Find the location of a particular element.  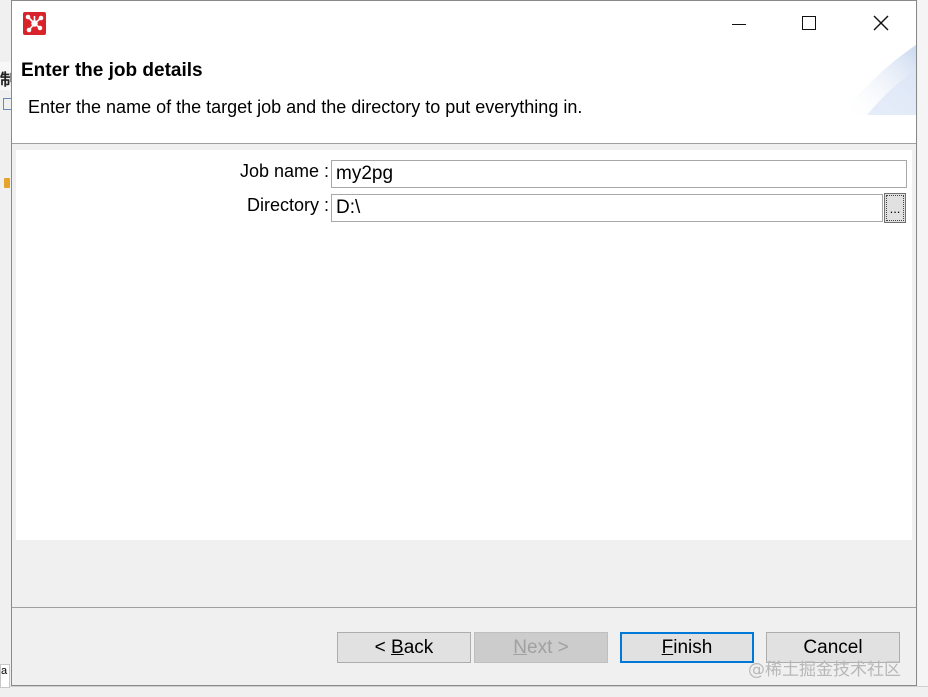

close-icon is located at coordinates (881, 23).